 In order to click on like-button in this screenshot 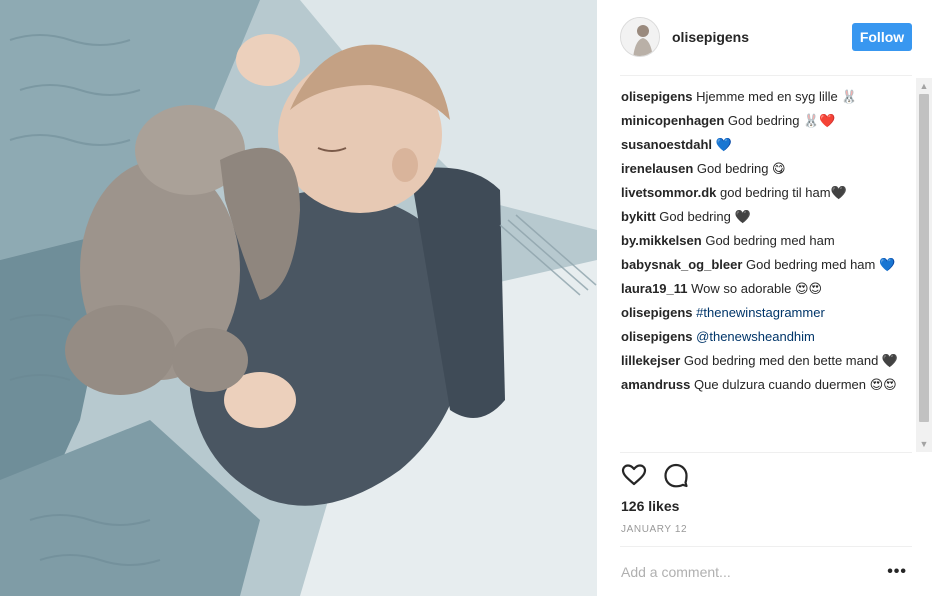, I will do `click(634, 475)`.